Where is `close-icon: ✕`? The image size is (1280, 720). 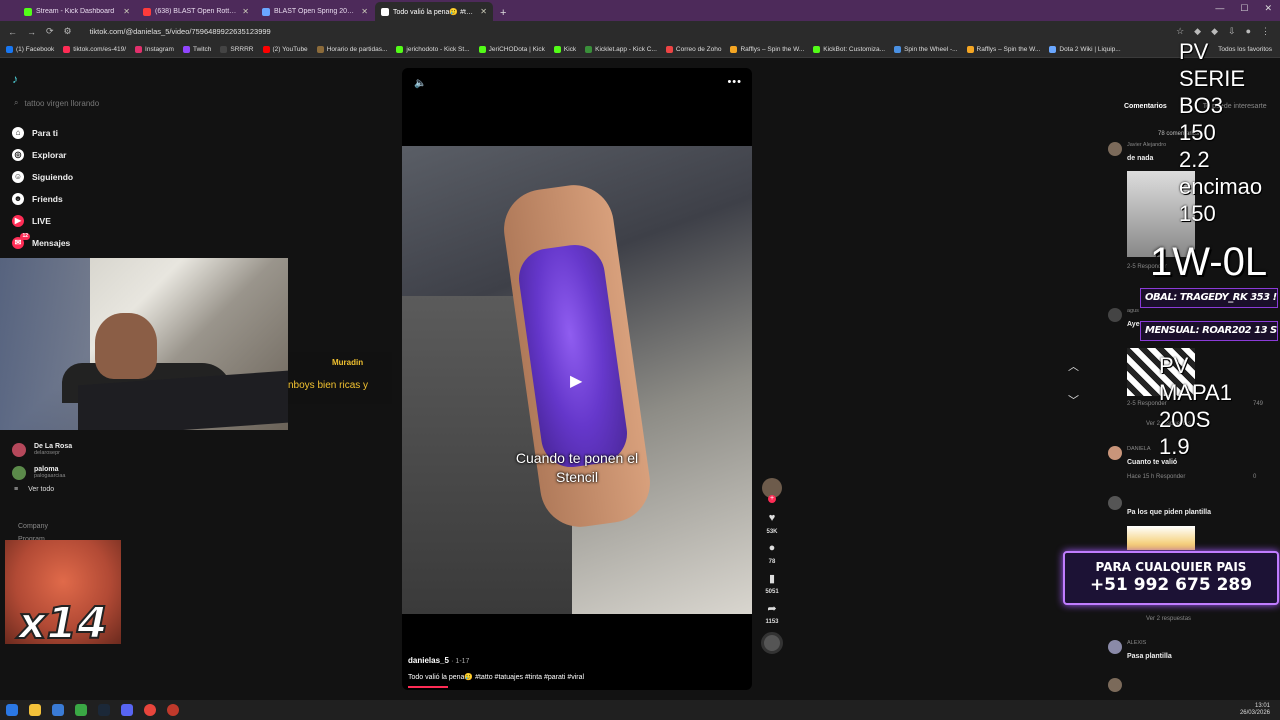 close-icon: ✕ is located at coordinates (1268, 8).